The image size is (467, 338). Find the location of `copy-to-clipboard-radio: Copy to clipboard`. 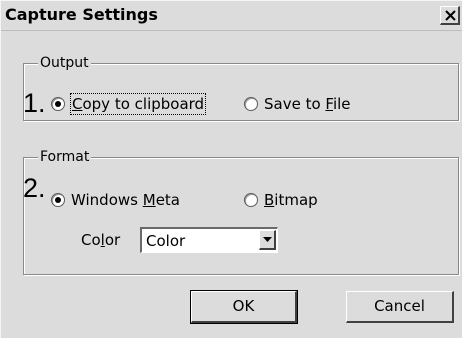

copy-to-clipboard-radio: Copy to clipboard is located at coordinates (129, 104).